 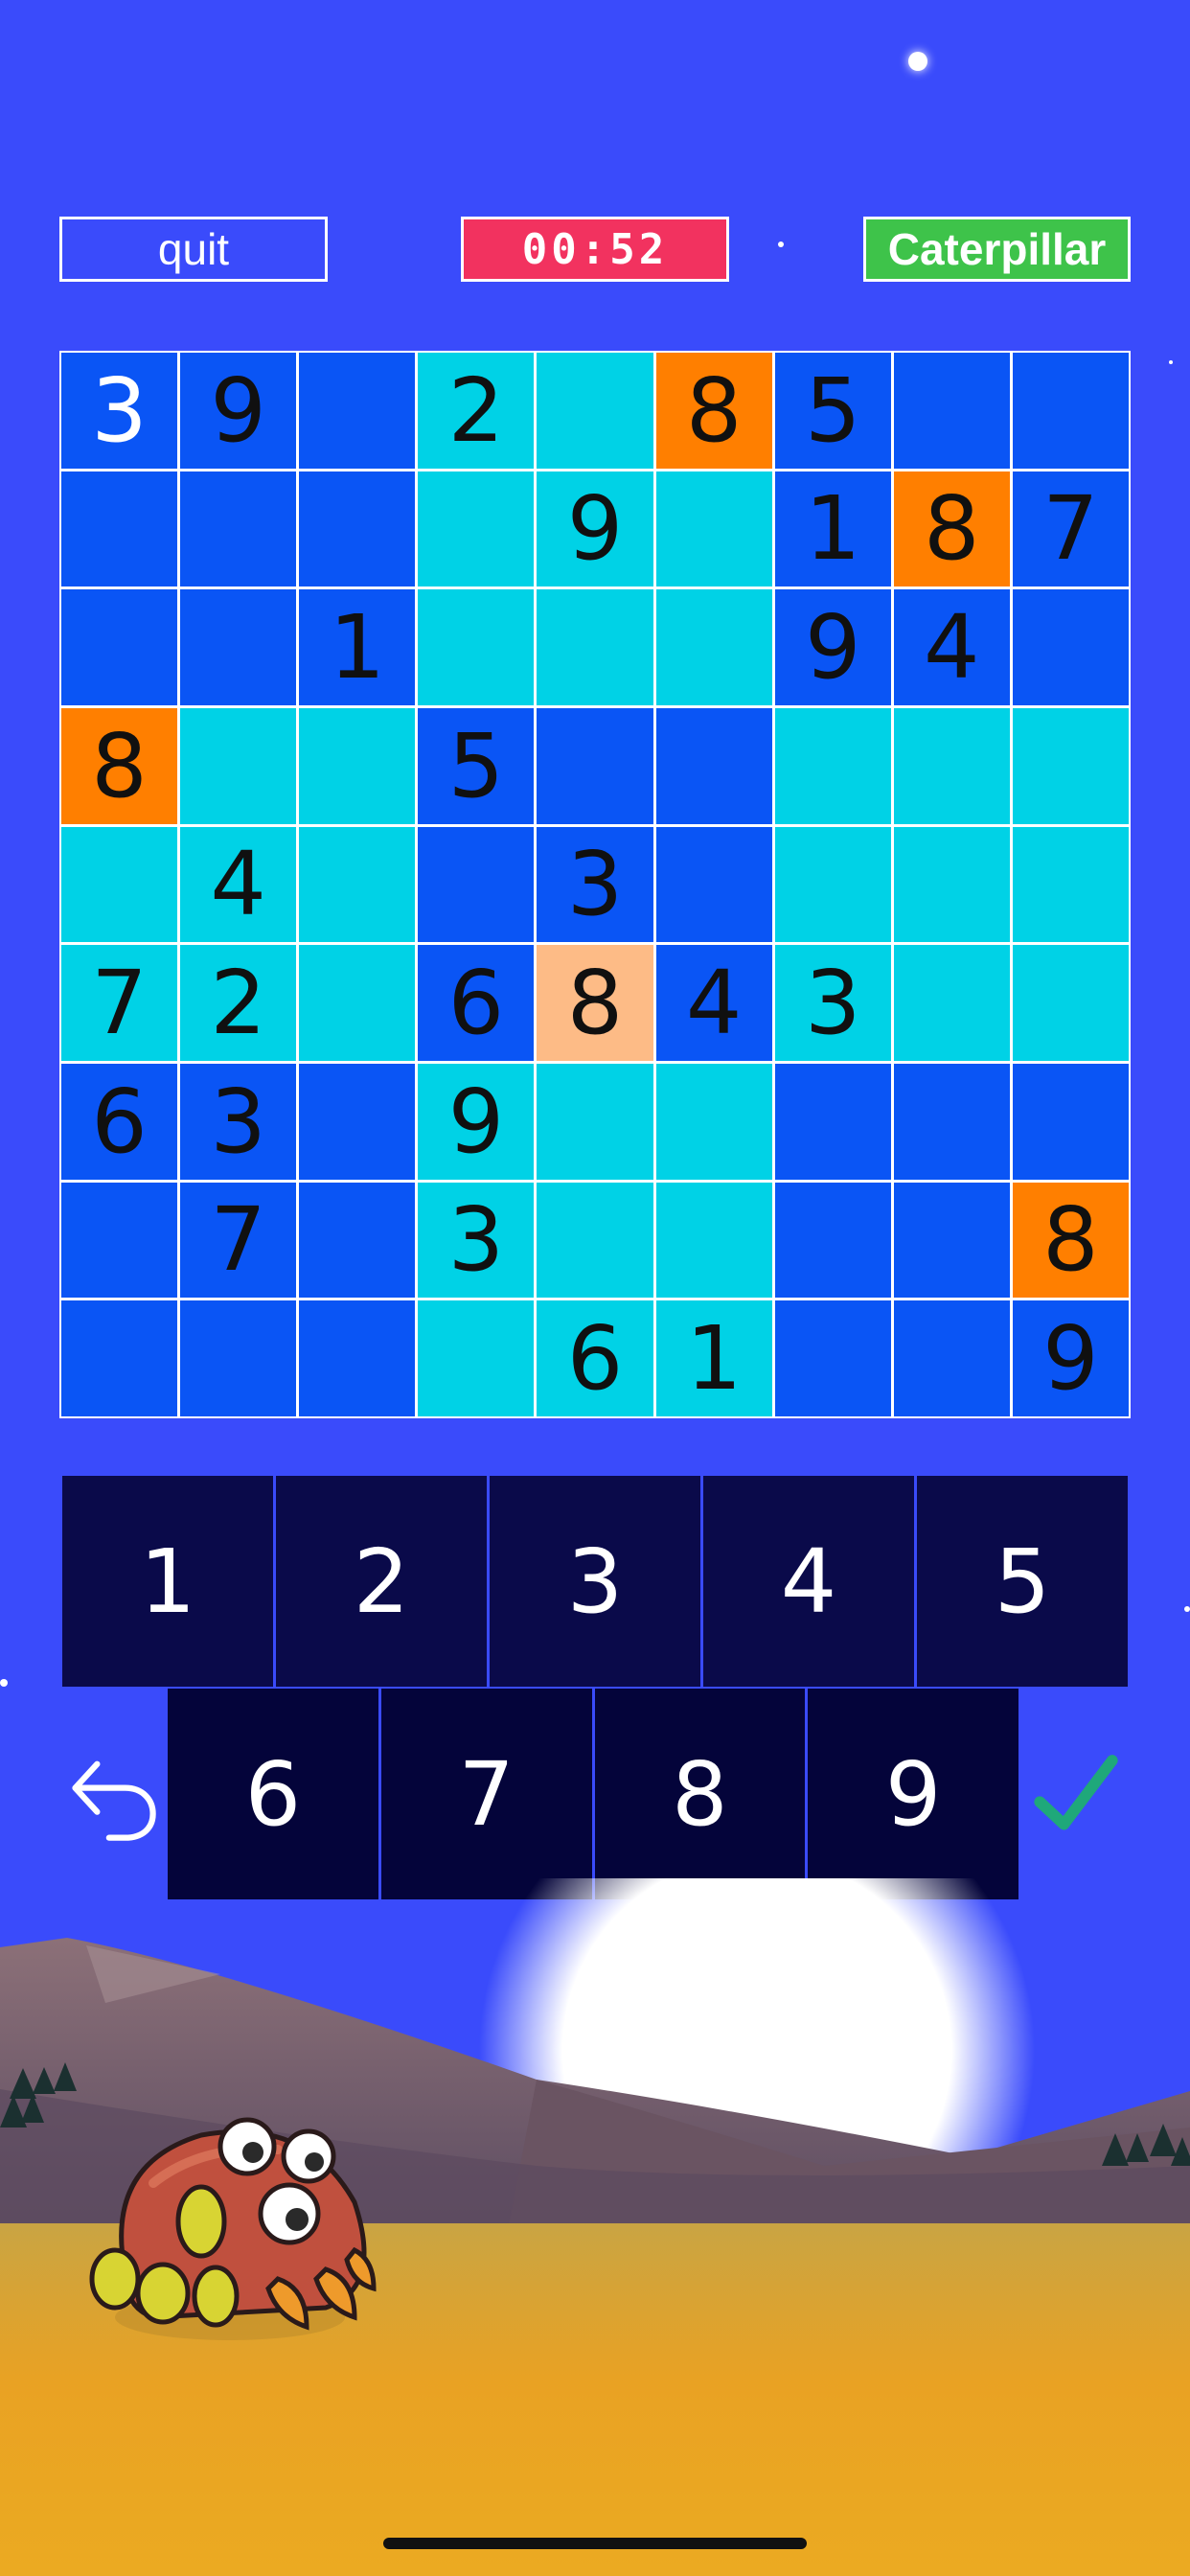 I want to click on checkmark-icon, so click(x=1076, y=1795).